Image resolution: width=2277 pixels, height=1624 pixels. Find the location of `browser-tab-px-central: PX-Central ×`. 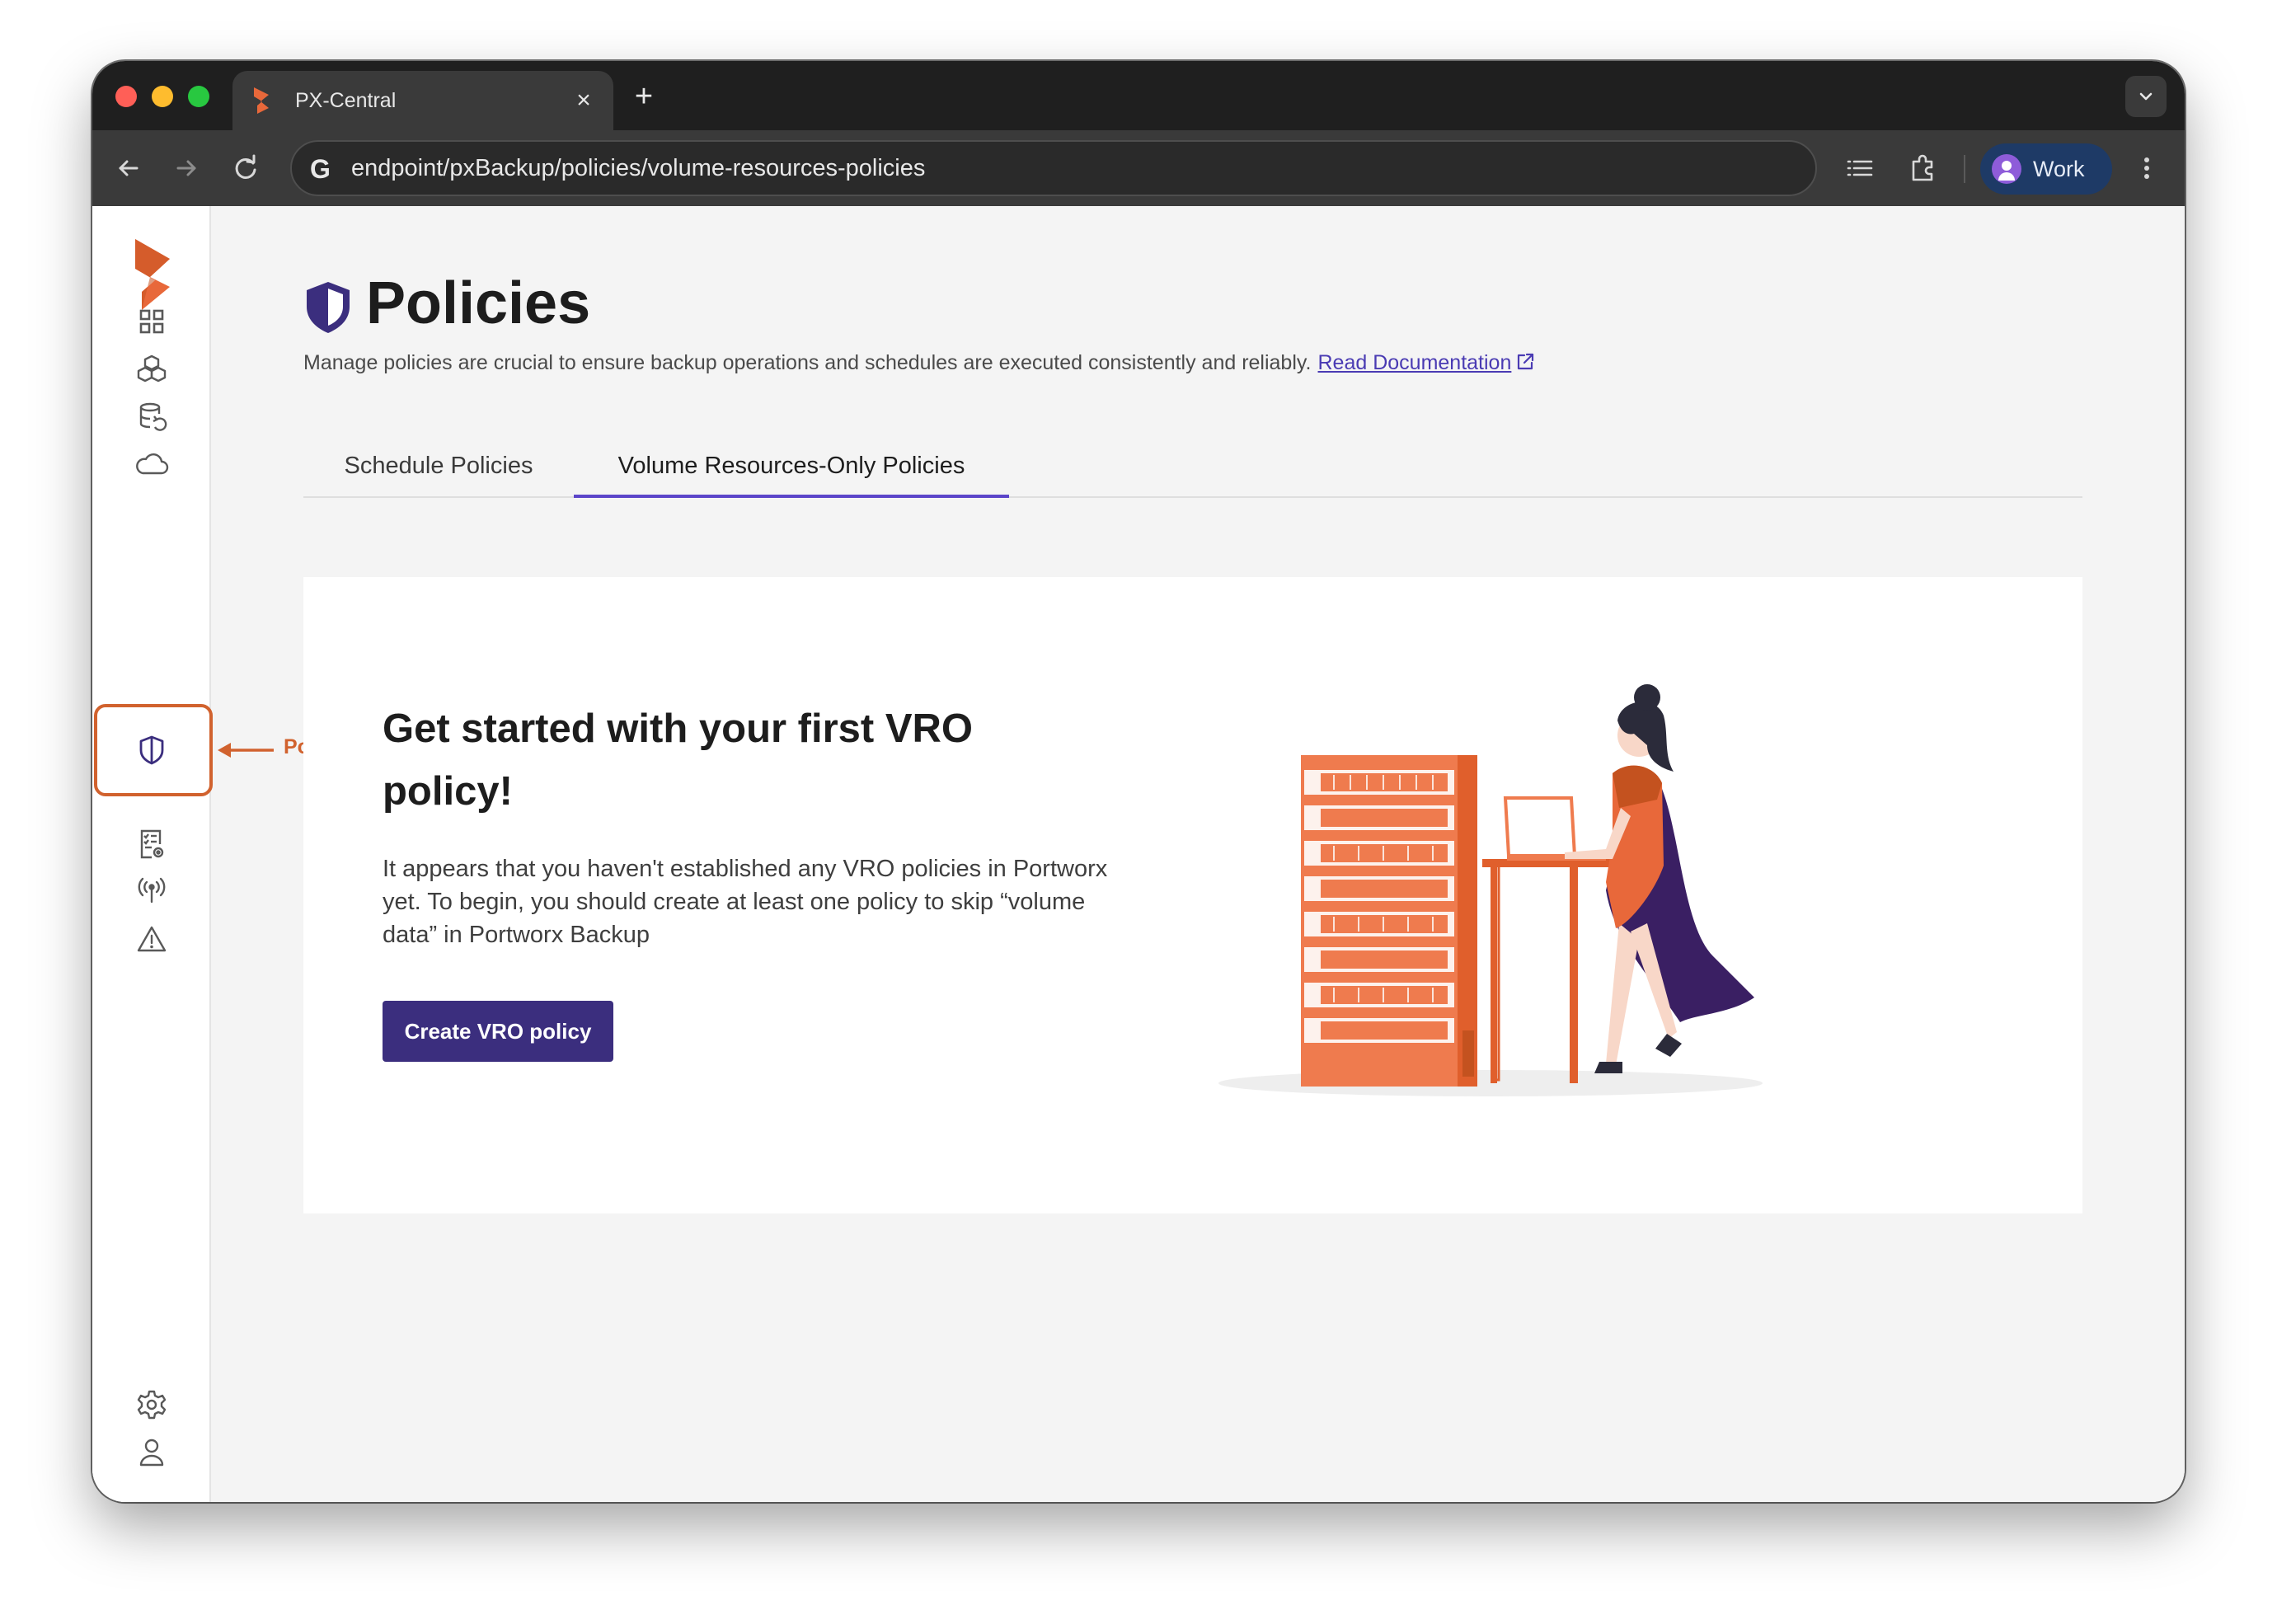

browser-tab-px-central: PX-Central × is located at coordinates (422, 101).